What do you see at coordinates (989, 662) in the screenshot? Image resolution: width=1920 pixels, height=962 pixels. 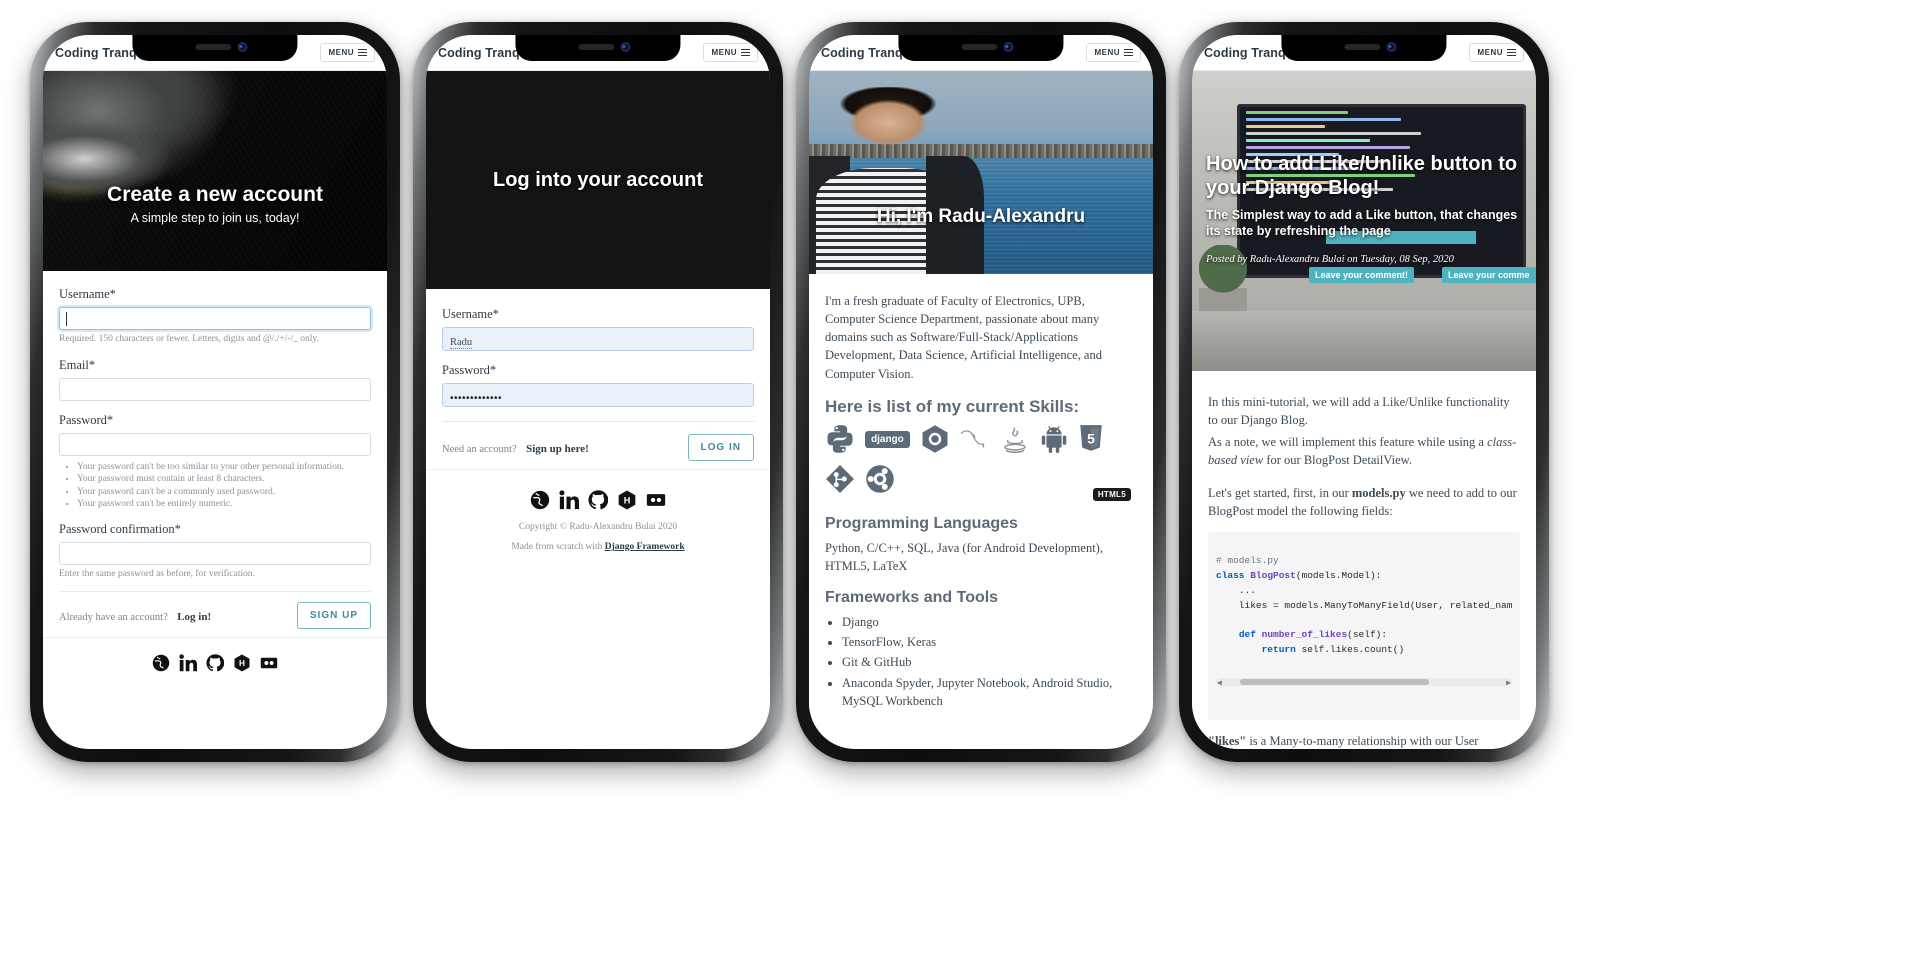 I see `list-item: Git & GitHub` at bounding box center [989, 662].